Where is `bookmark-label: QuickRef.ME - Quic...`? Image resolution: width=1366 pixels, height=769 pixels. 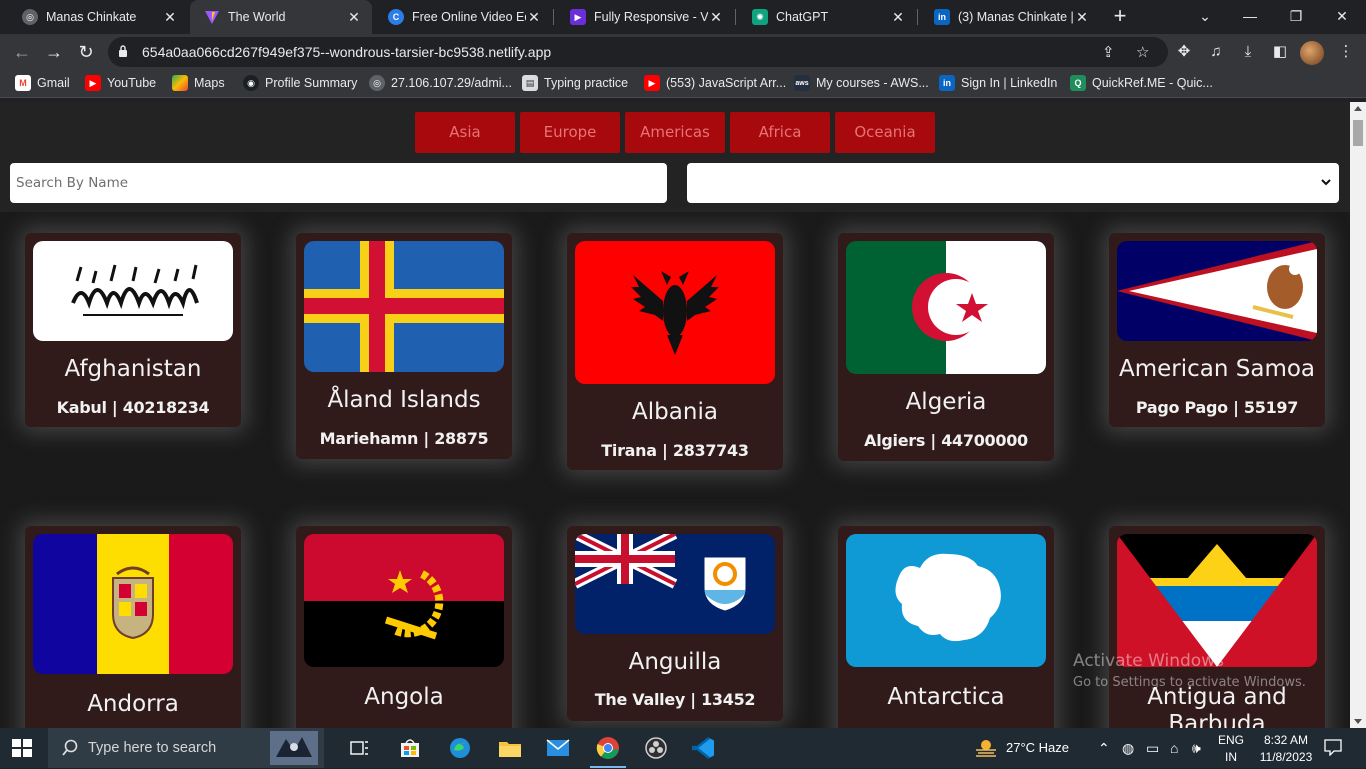 bookmark-label: QuickRef.ME - Quic... is located at coordinates (1152, 83).